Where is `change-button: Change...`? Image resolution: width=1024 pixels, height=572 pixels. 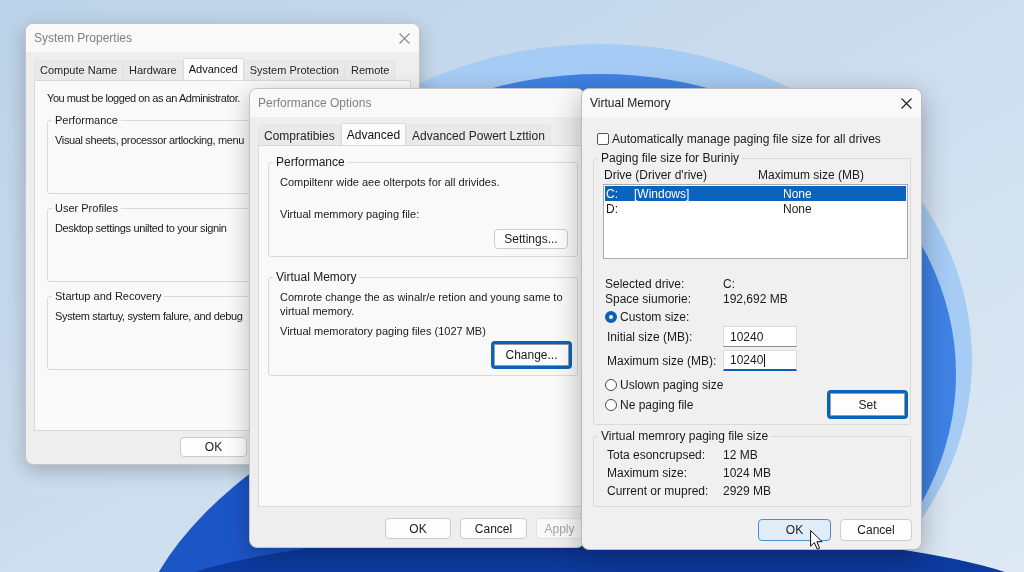 change-button: Change... is located at coordinates (531, 355).